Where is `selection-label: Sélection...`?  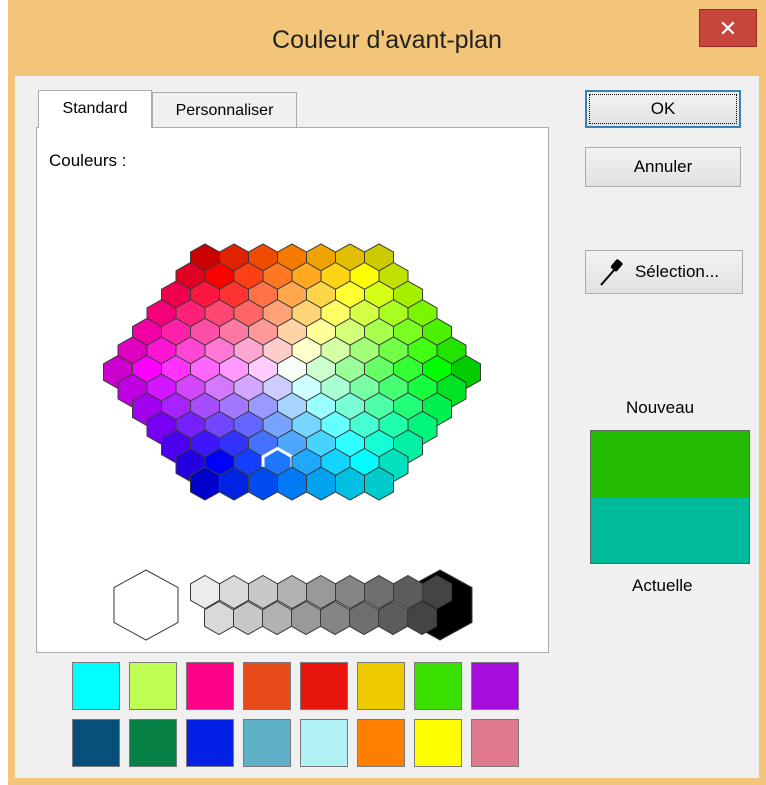
selection-label: Sélection... is located at coordinates (677, 271).